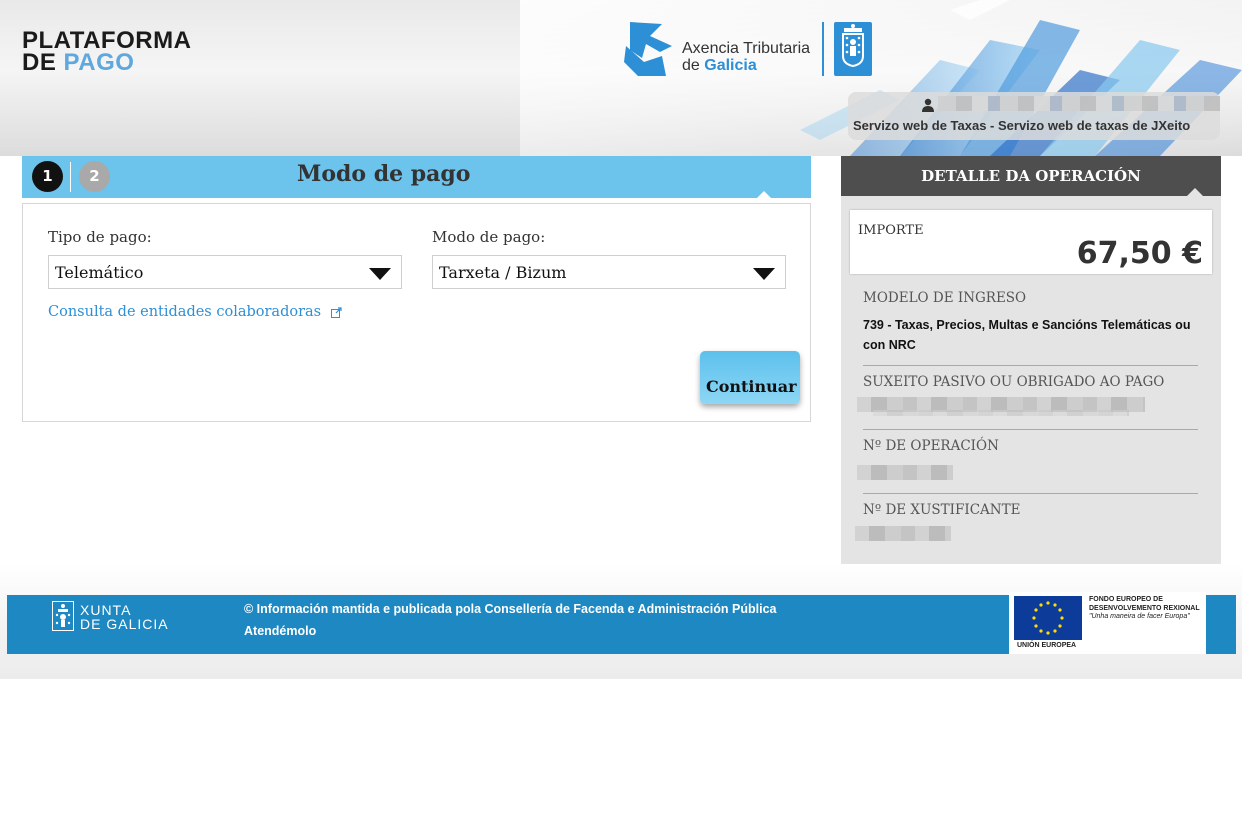  I want to click on platform-logo: PLATAFORMA DE PAGO, so click(106, 52).